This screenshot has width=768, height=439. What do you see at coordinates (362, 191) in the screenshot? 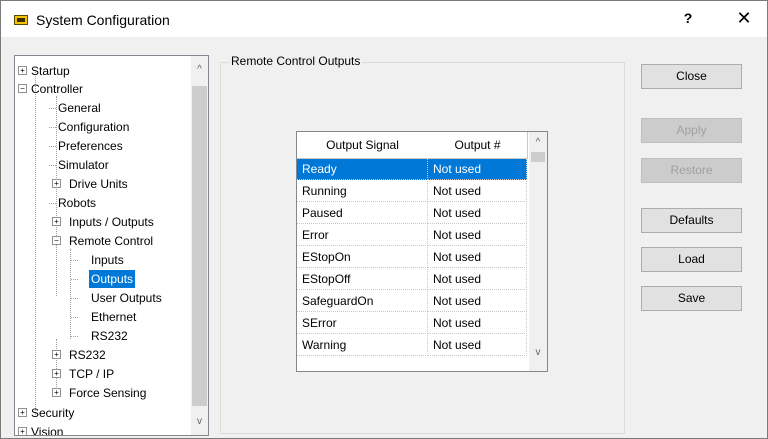
I see `output-signal-cell: Running` at bounding box center [362, 191].